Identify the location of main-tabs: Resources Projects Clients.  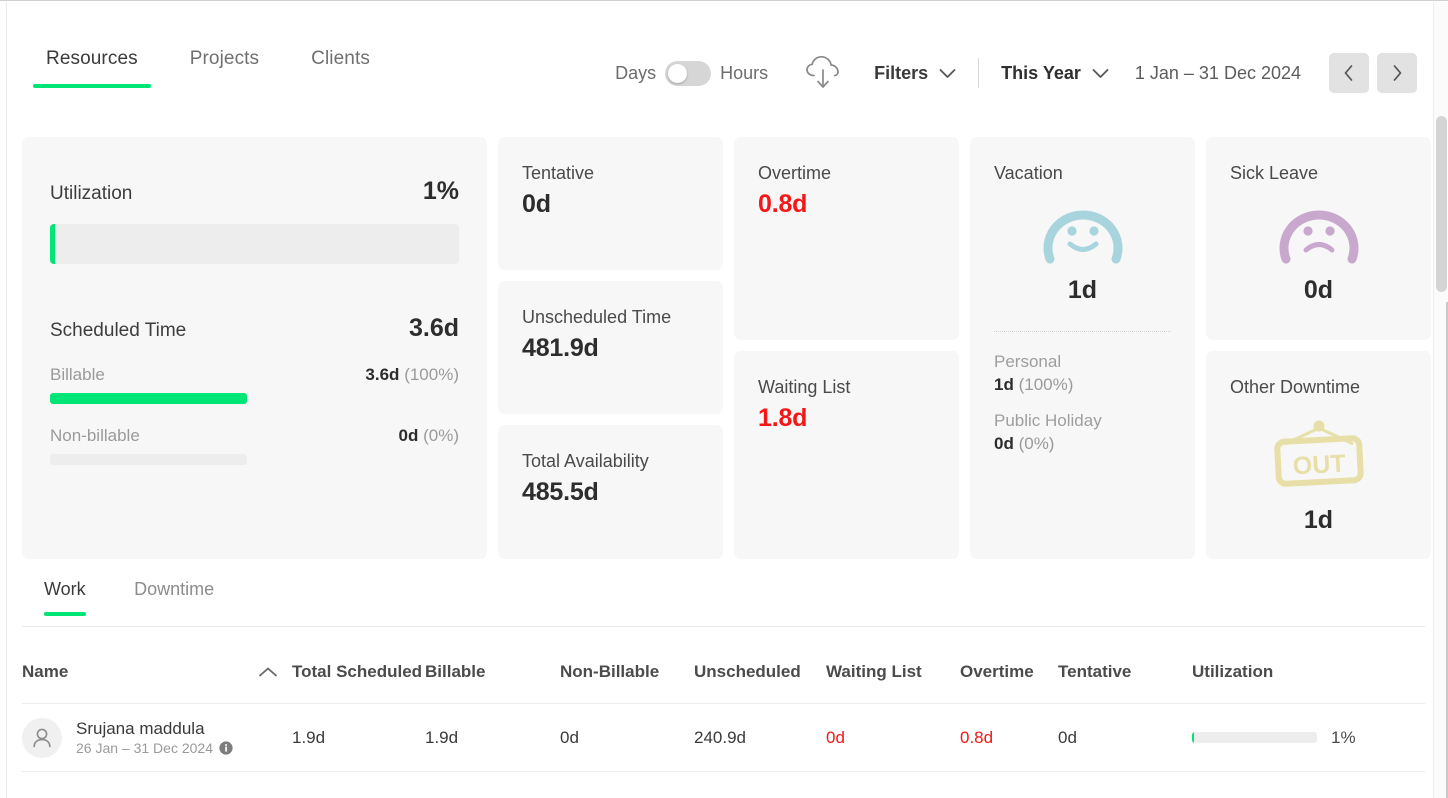
(208, 68).